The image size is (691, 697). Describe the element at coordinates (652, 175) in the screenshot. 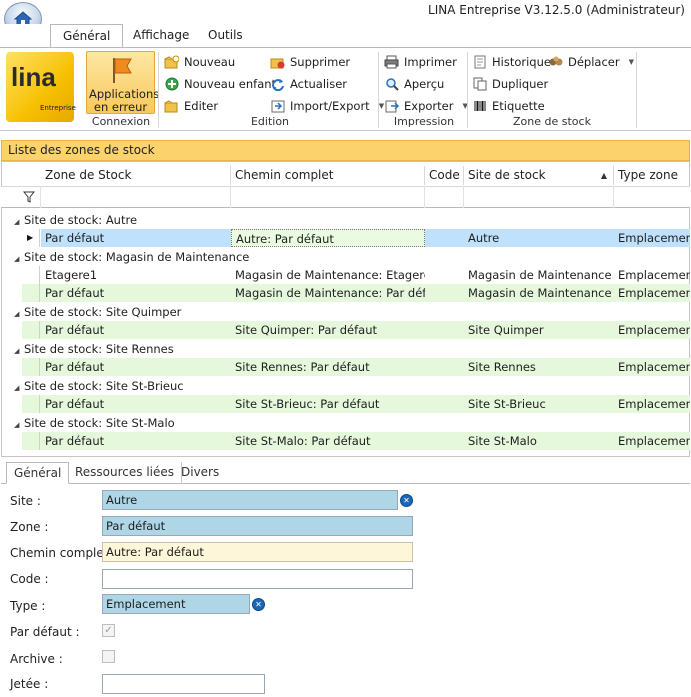

I see `column-header-type: Type zone` at that location.